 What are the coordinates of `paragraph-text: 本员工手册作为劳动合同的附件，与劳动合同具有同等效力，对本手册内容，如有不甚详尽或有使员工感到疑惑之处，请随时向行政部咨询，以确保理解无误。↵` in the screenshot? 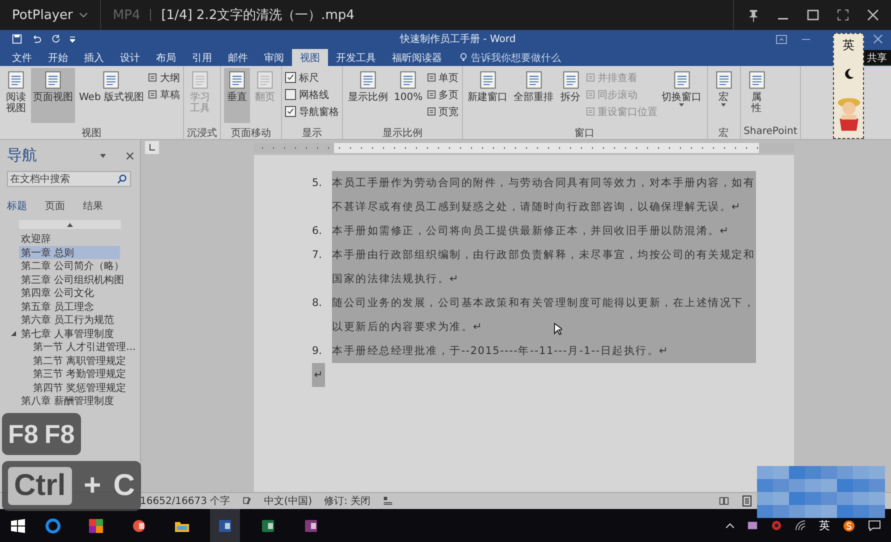 It's located at (544, 195).